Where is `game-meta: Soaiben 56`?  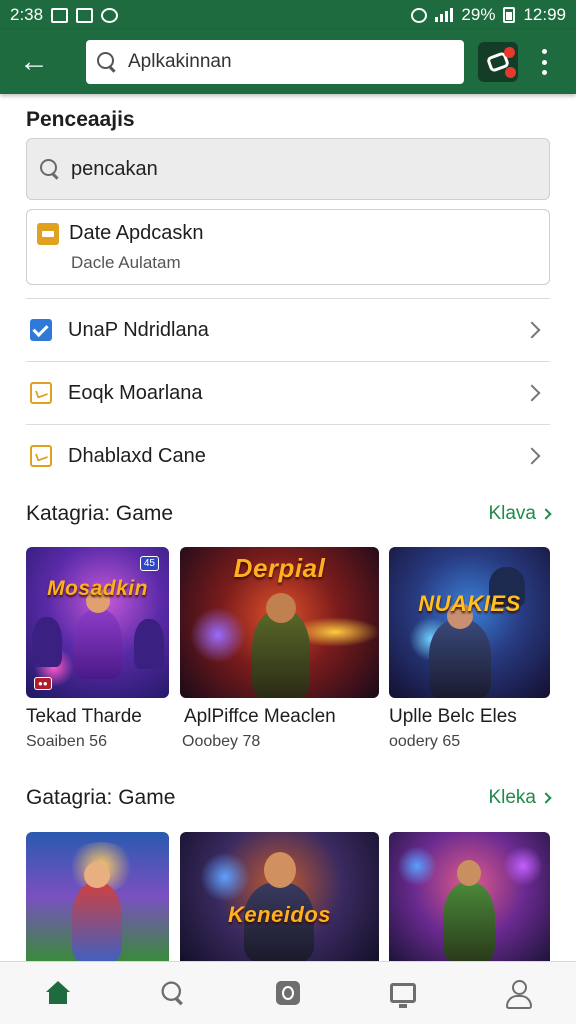 game-meta: Soaiben 56 is located at coordinates (66, 741).